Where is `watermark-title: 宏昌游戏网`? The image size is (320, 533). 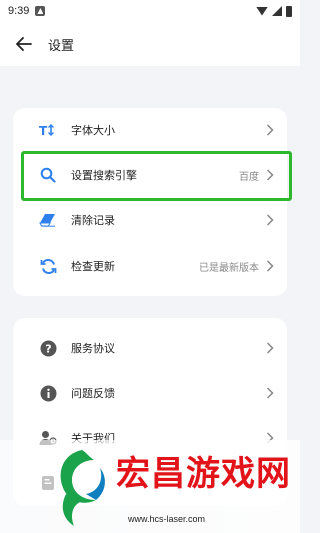 watermark-title: 宏昌游戏网 is located at coordinates (203, 474).